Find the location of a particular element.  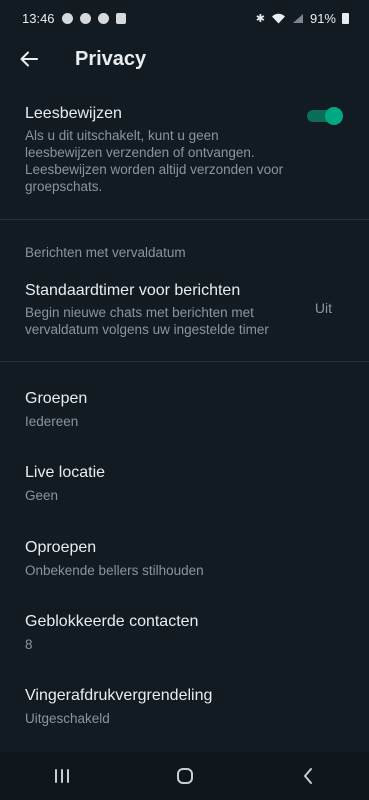

setting-title: Live locatie is located at coordinates (65, 472).